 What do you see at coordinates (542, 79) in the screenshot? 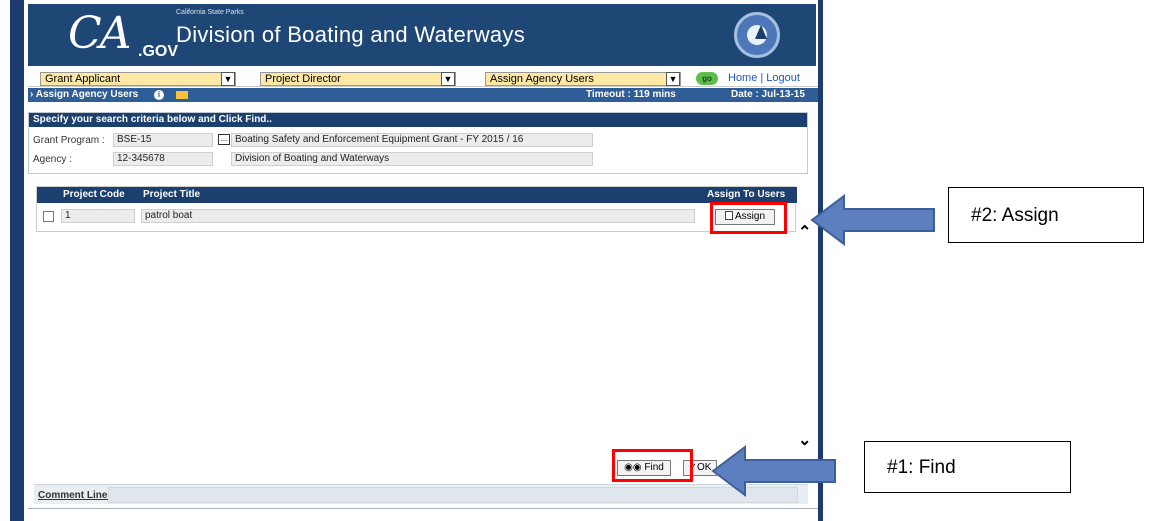
I see `function-select-value: Assign Agency Users` at bounding box center [542, 79].